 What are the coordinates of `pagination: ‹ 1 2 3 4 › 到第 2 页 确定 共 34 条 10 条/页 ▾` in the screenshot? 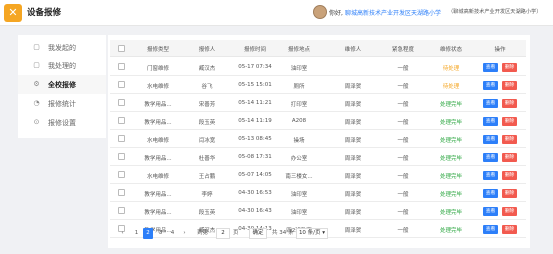 It's located at (266, 234).